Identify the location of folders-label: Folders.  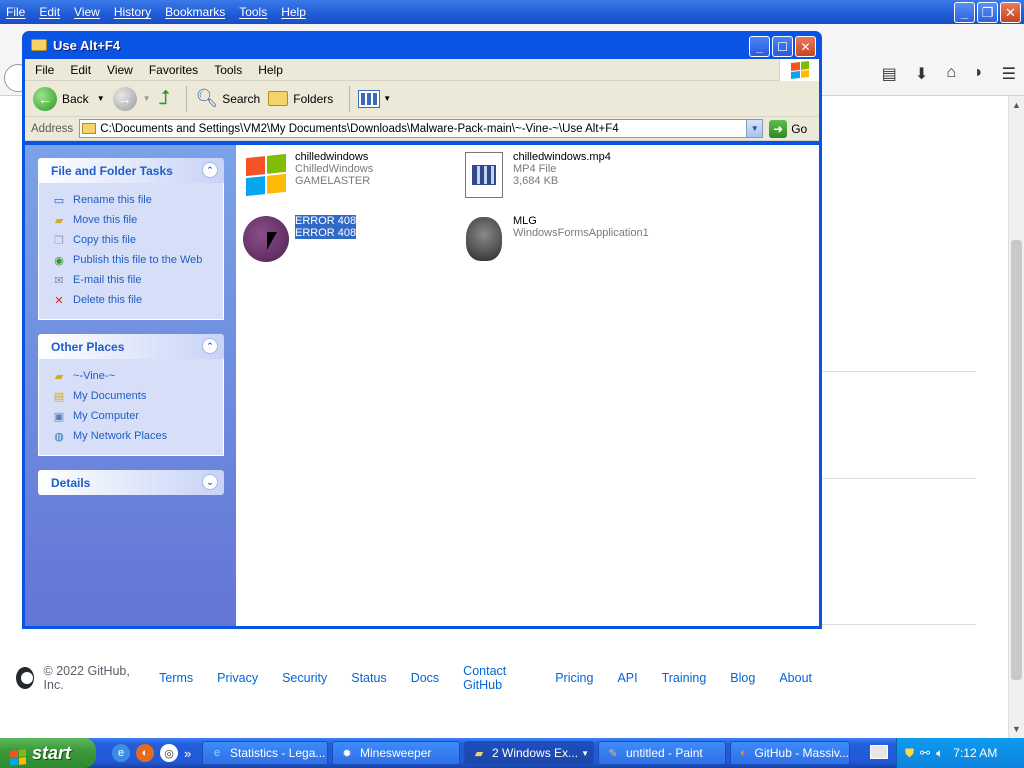
(313, 98).